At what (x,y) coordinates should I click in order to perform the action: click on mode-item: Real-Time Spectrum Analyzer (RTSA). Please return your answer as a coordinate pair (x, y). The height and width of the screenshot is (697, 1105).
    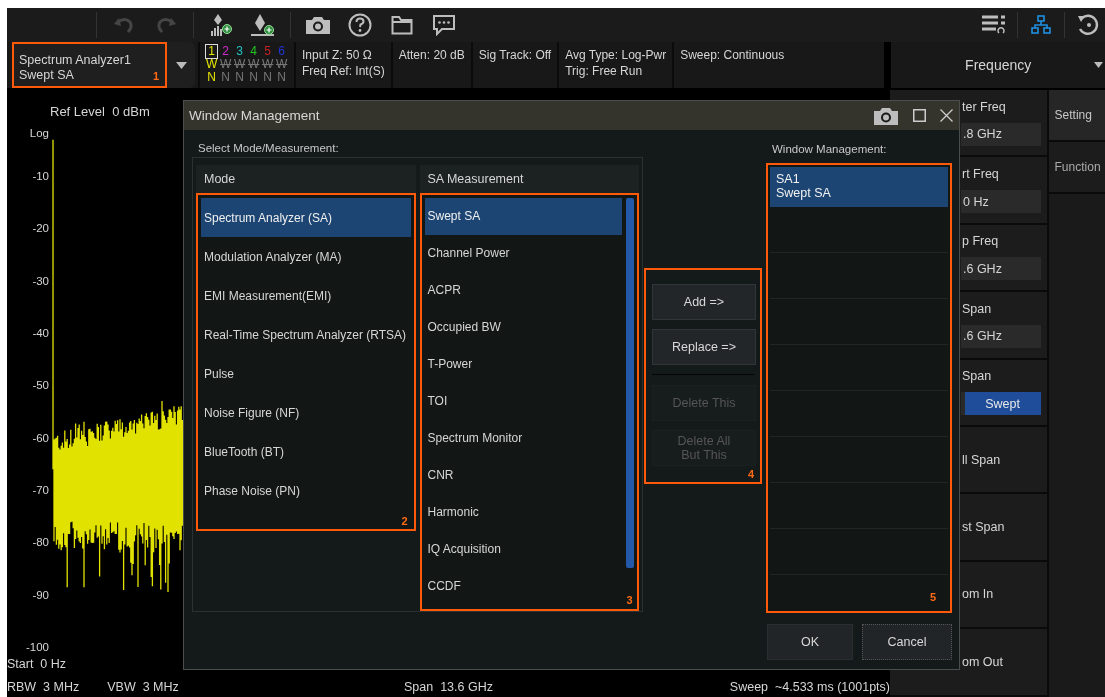
    Looking at the image, I should click on (306, 334).